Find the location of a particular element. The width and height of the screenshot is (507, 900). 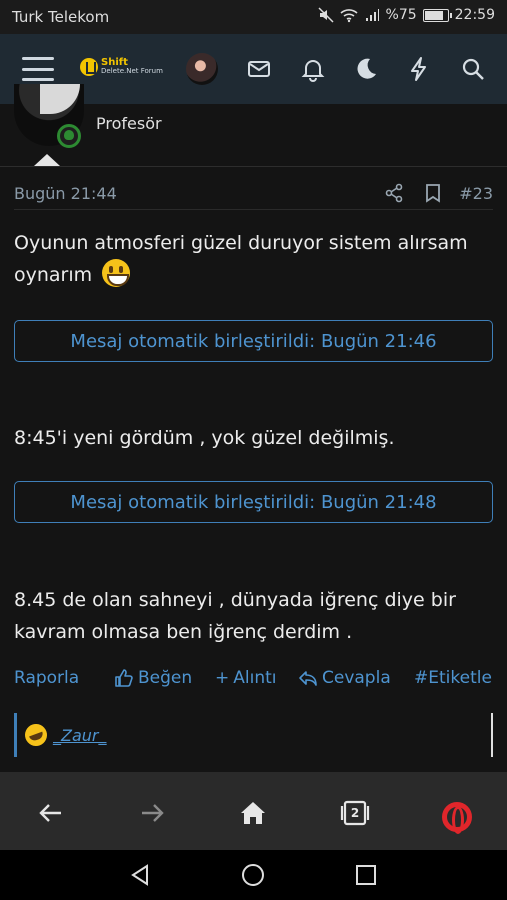

forward-arrow-icon is located at coordinates (152, 813).